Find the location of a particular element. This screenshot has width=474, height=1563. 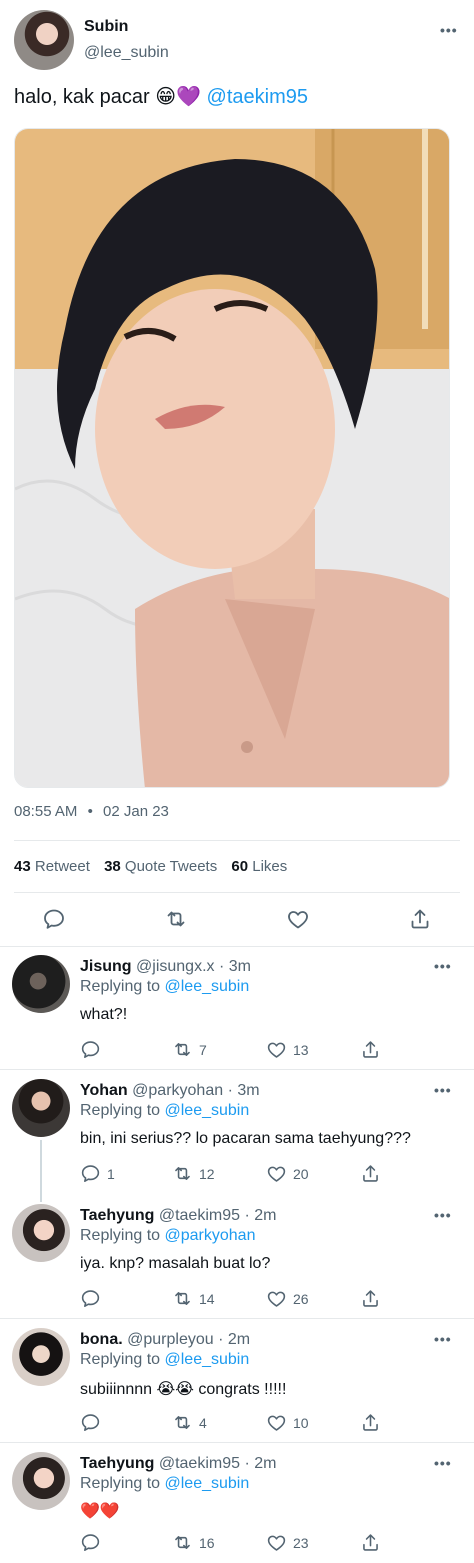

tweet-stats: 43 Retweet 38 Quote Tweets 60 Likes is located at coordinates (150, 866).